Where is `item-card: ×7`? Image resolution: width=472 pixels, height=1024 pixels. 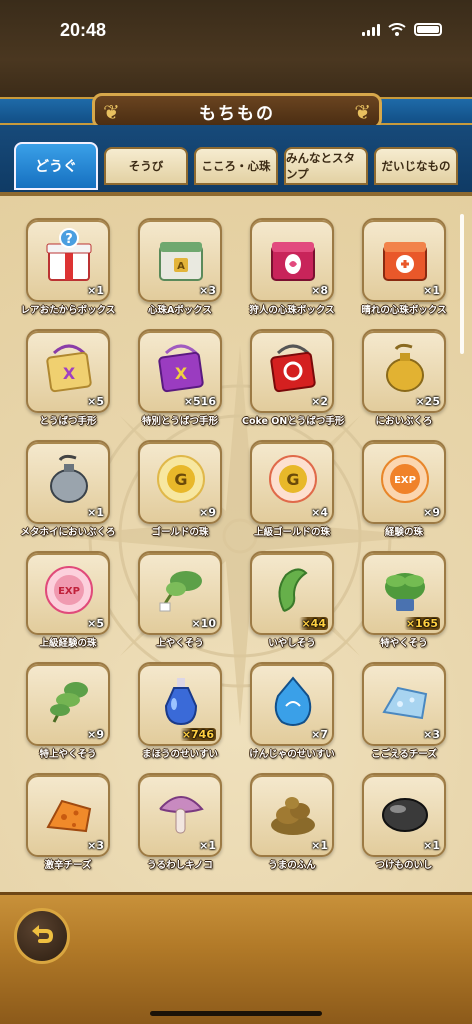
item-card: ×7 is located at coordinates (292, 704).